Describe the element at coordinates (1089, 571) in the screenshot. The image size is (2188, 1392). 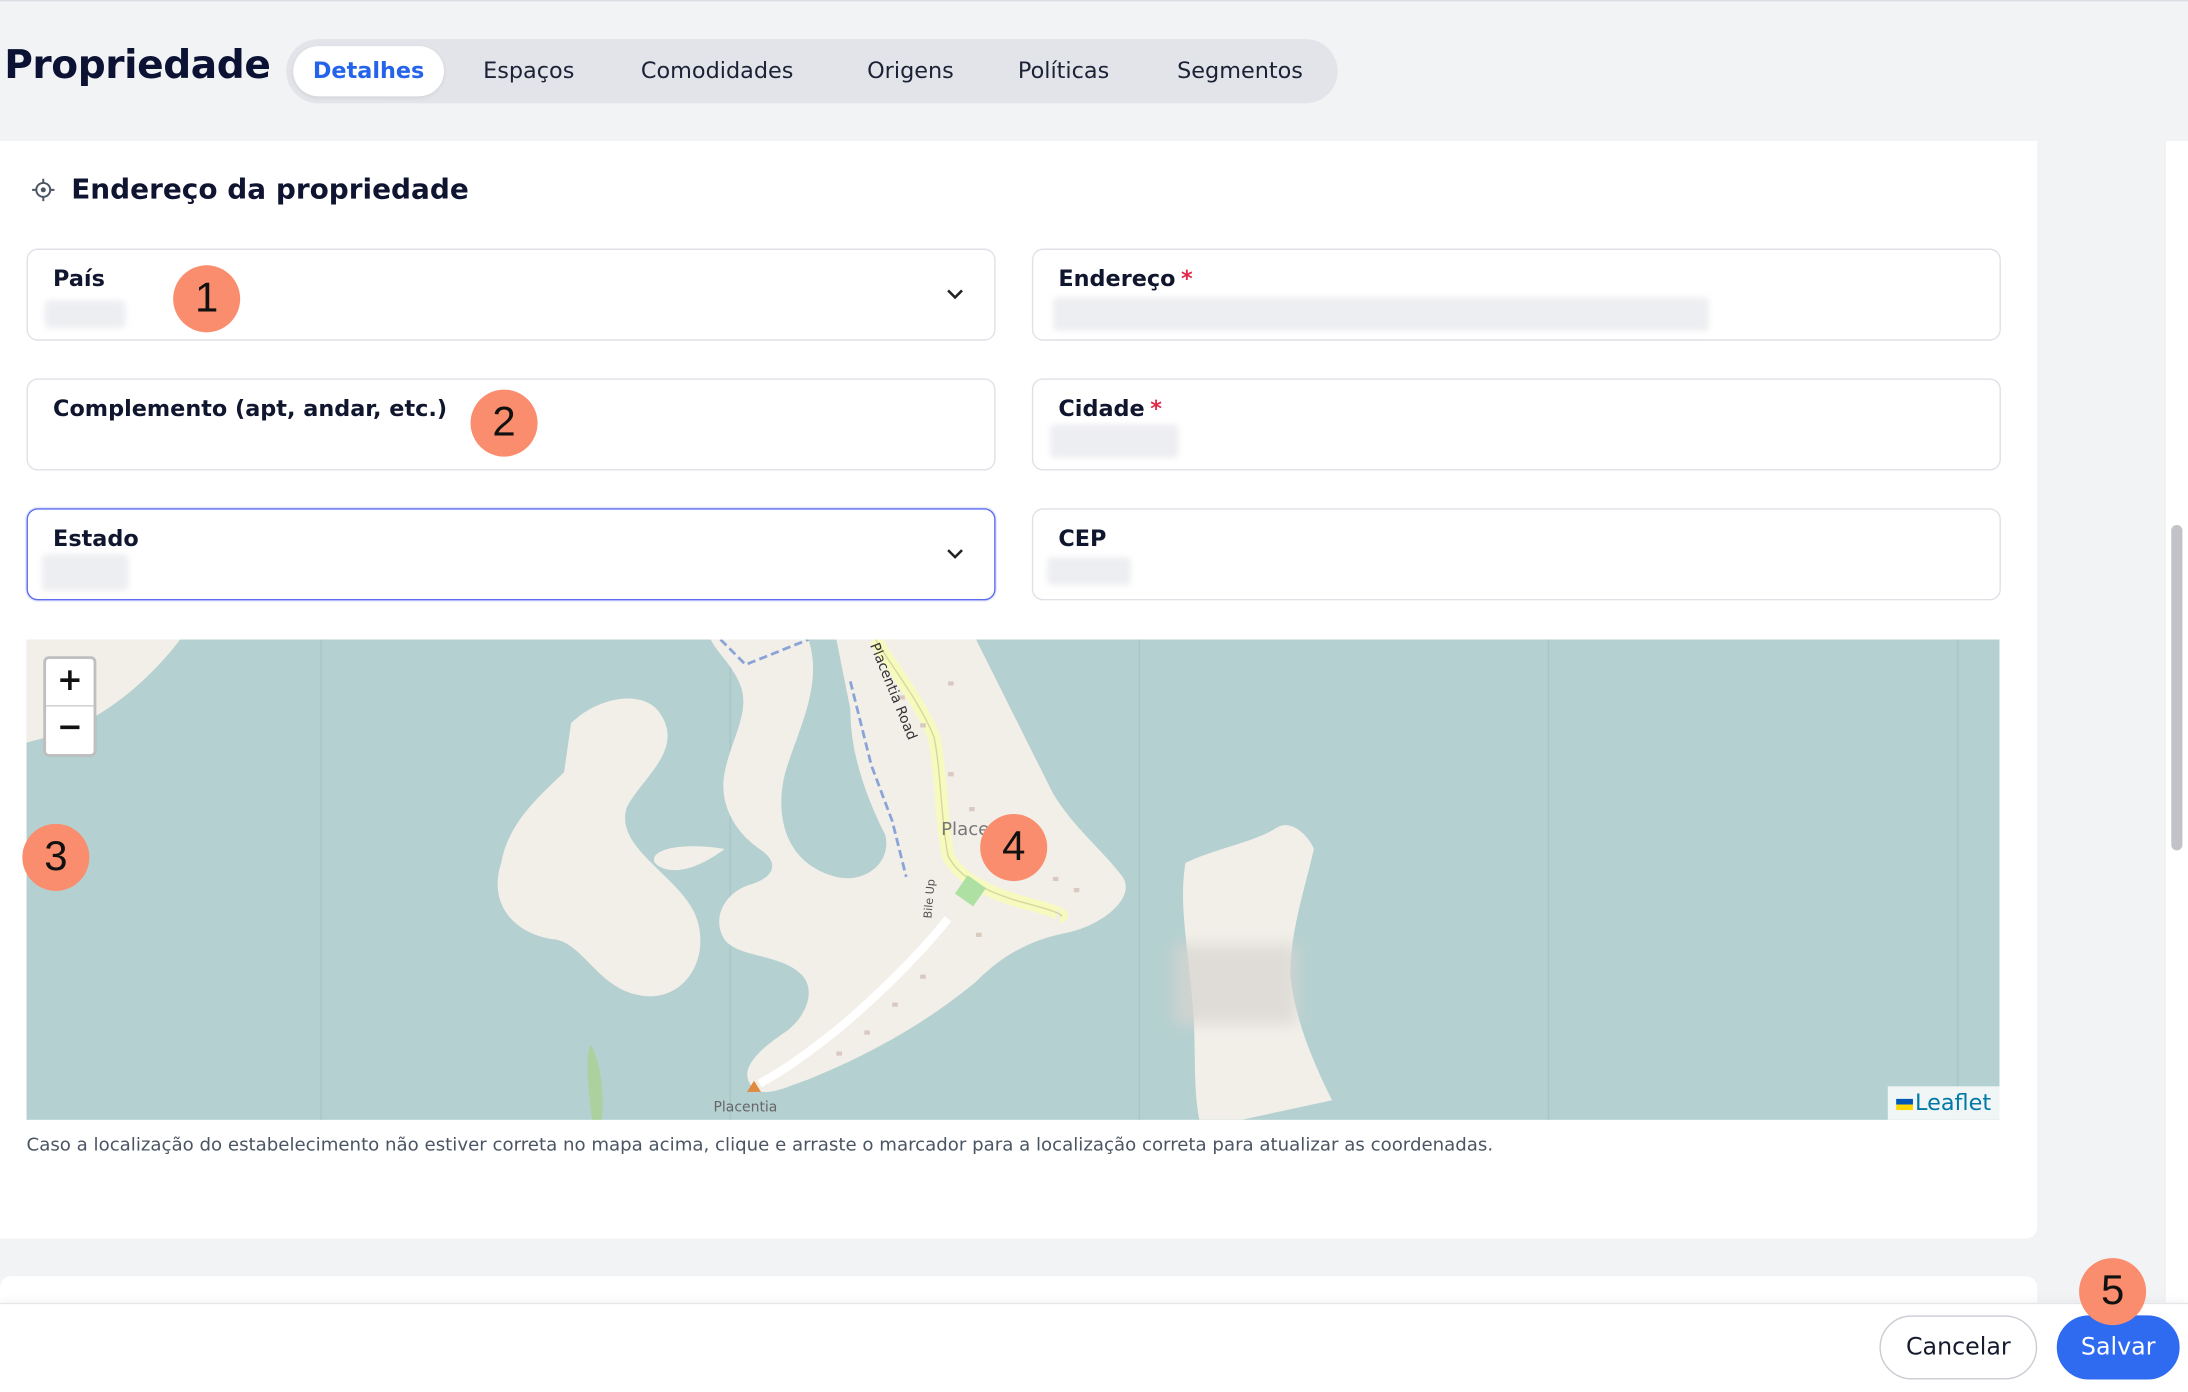
I see `cep-value-redacted` at that location.